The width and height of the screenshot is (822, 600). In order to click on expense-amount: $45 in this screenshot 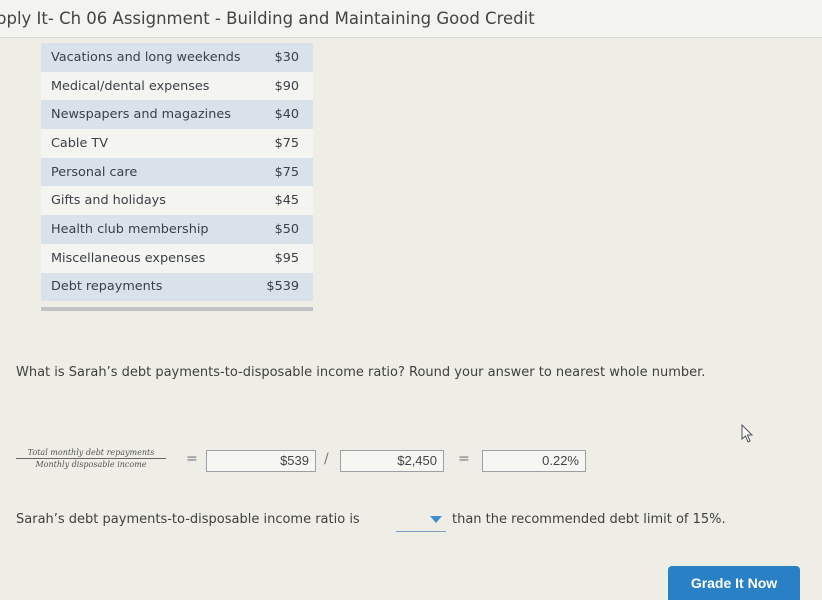, I will do `click(286, 201)`.